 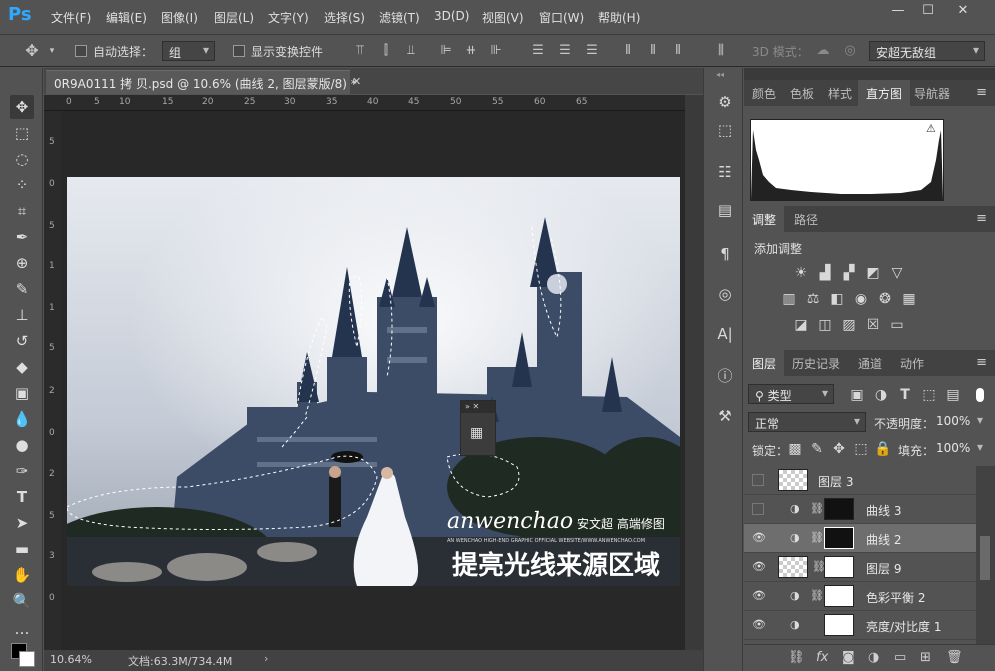 What do you see at coordinates (881, 395) in the screenshot?
I see `filter-adjust-icon: ◑` at bounding box center [881, 395].